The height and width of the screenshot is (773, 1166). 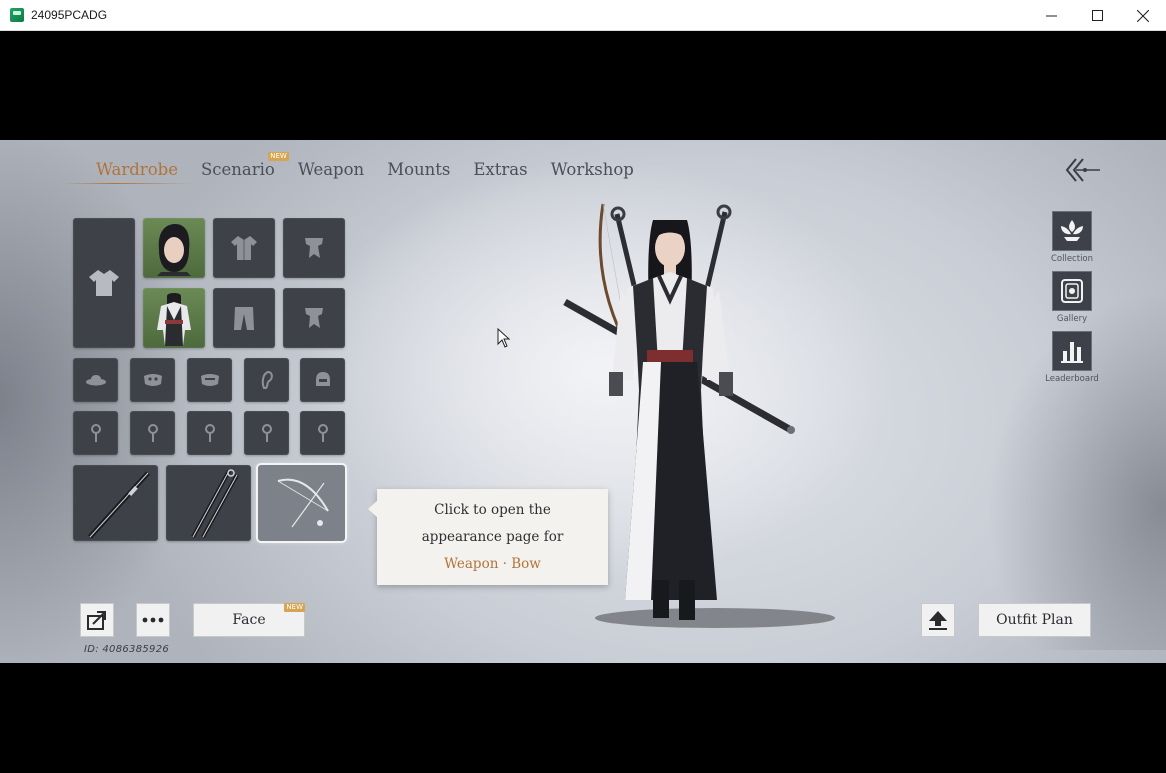 I want to click on pants-icon, so click(x=244, y=318).